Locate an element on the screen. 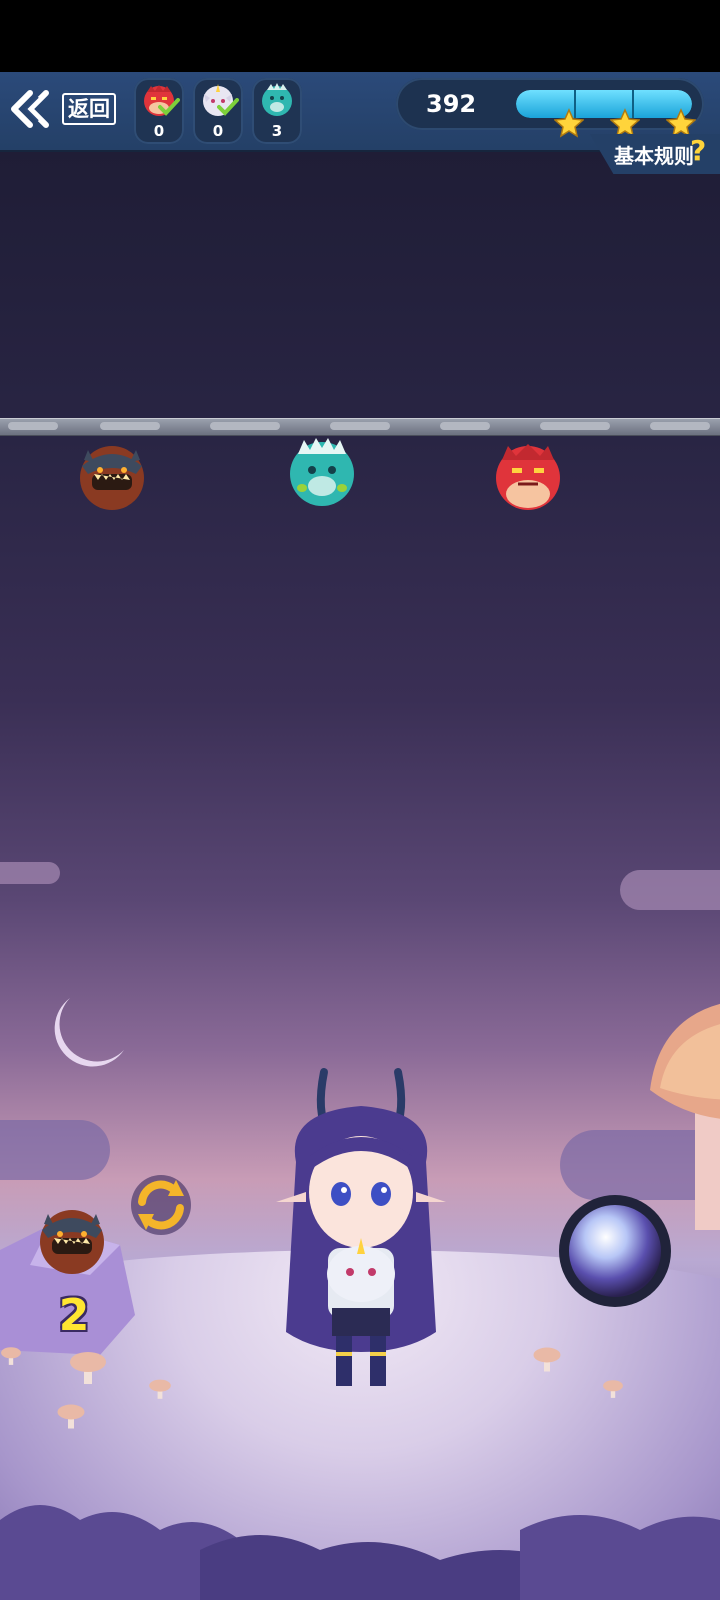 The image size is (720, 1600). character-girl-with-pet is located at coordinates (361, 1227).